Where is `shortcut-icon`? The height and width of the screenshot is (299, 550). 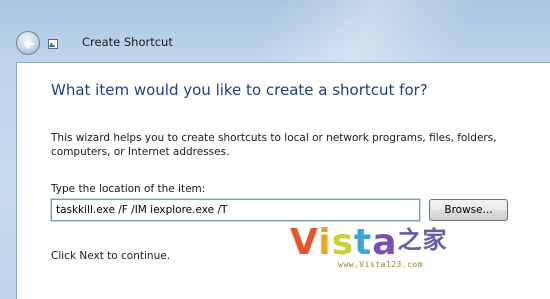
shortcut-icon is located at coordinates (53, 44).